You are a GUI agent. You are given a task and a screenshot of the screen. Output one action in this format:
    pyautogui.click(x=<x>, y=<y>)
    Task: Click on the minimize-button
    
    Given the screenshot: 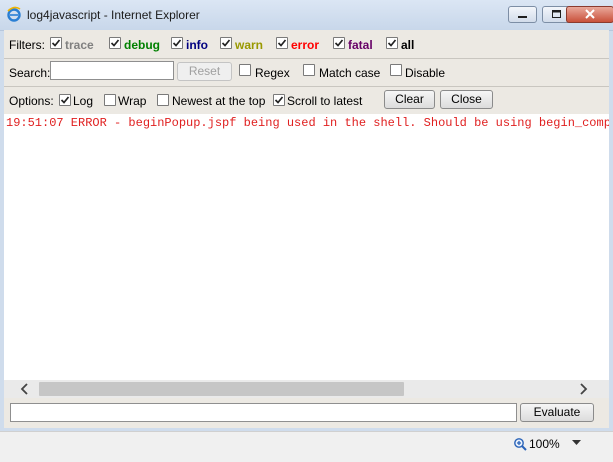 What is the action you would take?
    pyautogui.click(x=522, y=14)
    